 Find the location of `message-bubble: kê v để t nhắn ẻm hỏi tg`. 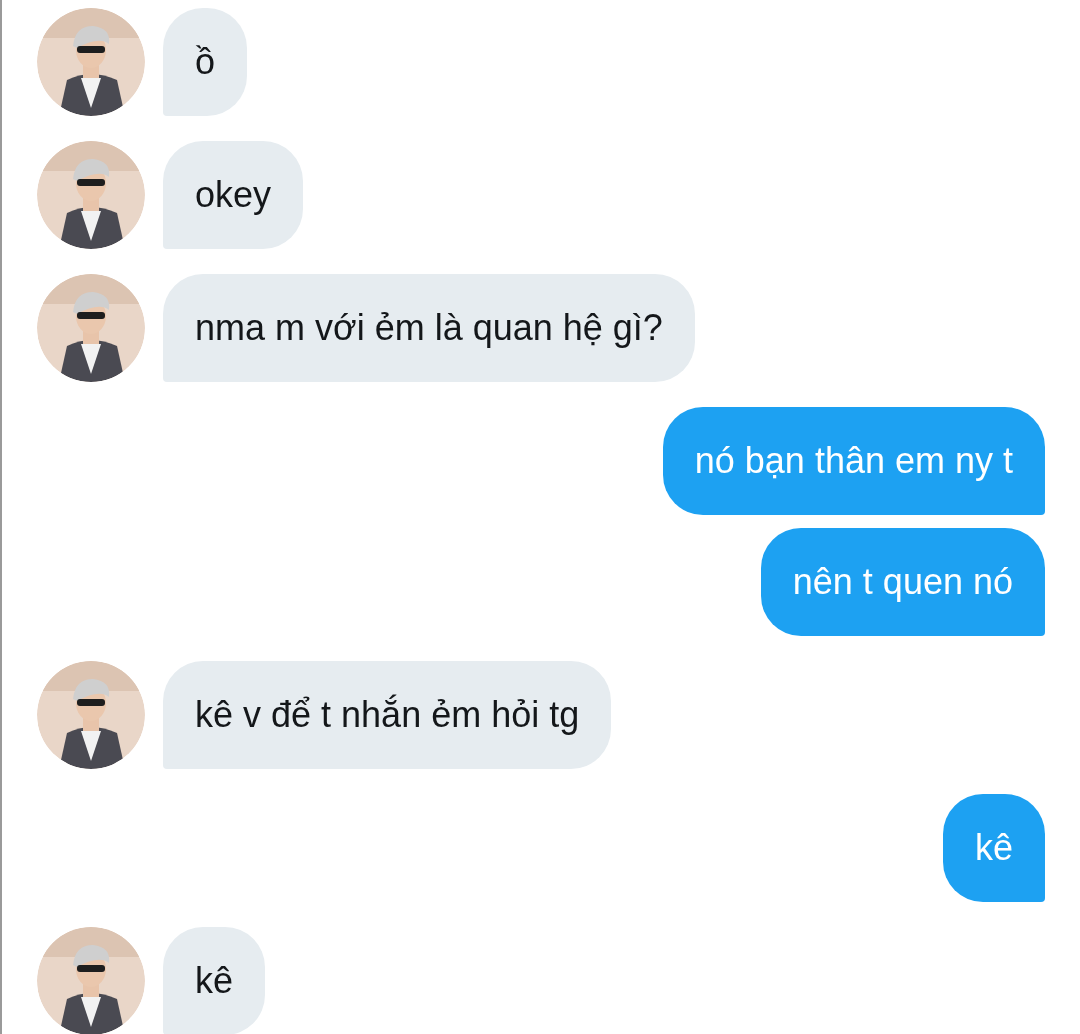

message-bubble: kê v để t nhắn ẻm hỏi tg is located at coordinates (387, 715).